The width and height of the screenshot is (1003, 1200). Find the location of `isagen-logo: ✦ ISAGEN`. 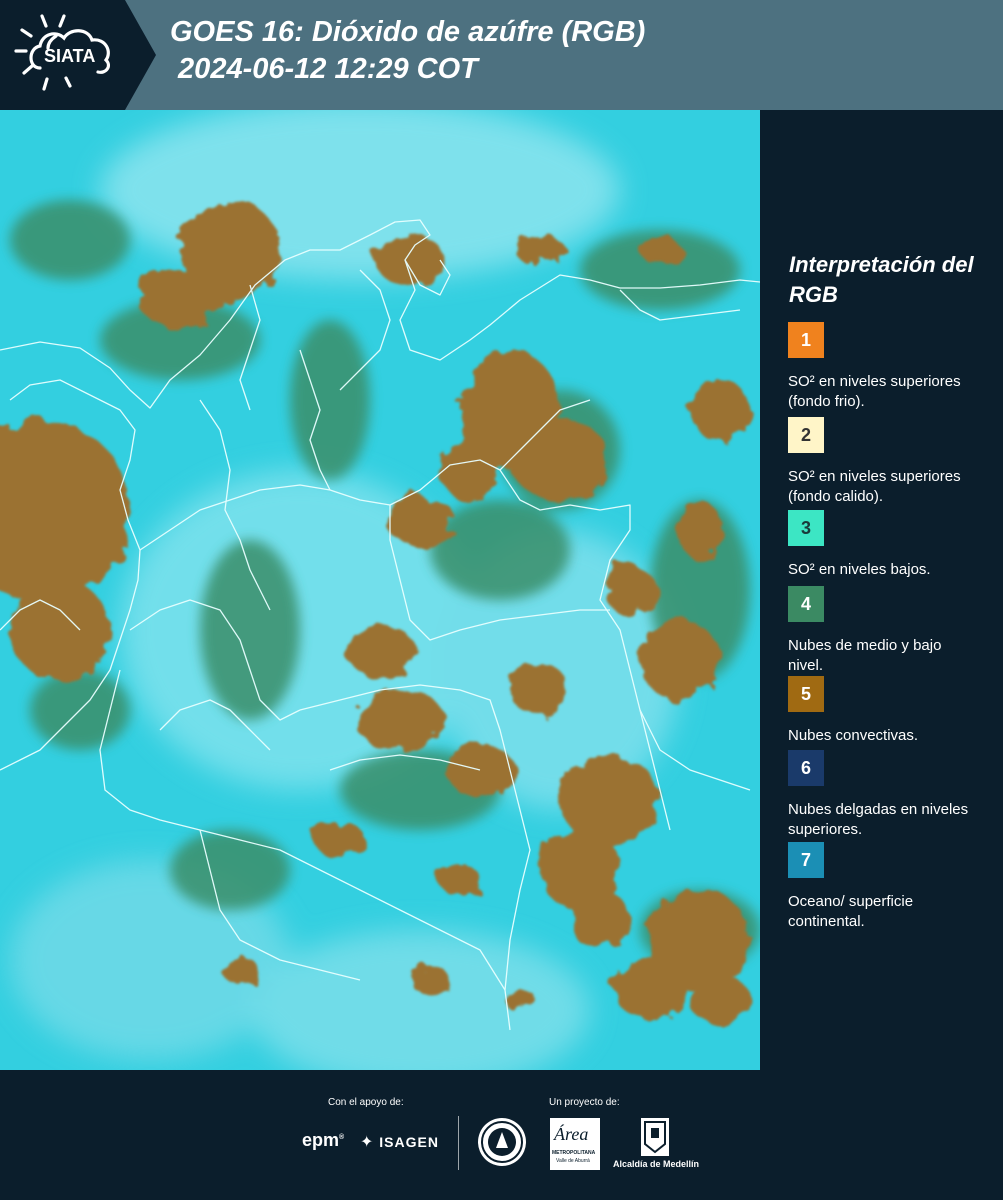

isagen-logo: ✦ ISAGEN is located at coordinates (399, 1142).